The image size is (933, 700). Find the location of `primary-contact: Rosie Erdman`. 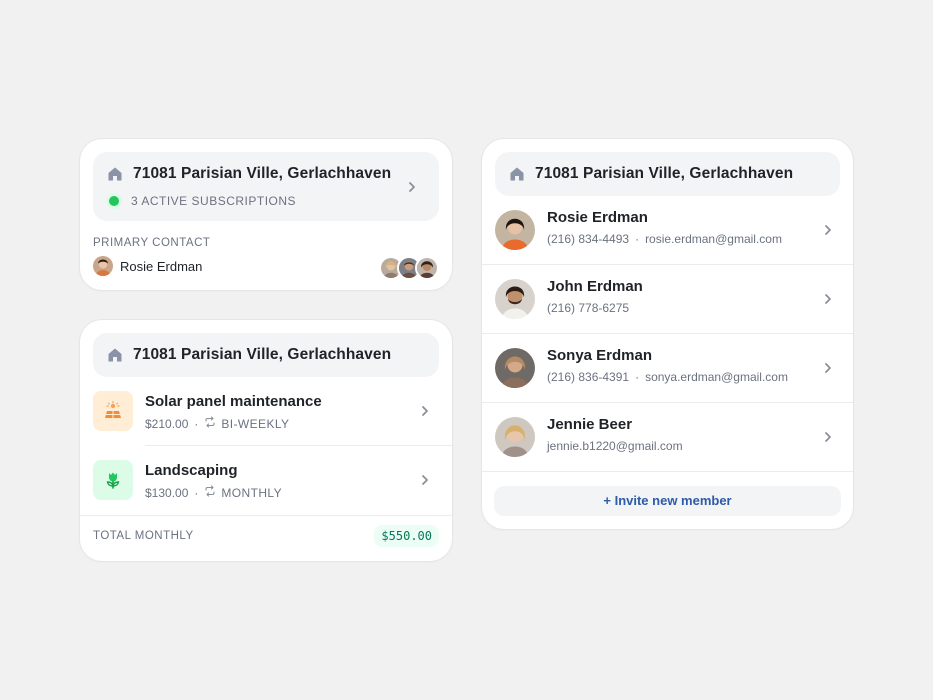

primary-contact: Rosie Erdman is located at coordinates (147, 266).